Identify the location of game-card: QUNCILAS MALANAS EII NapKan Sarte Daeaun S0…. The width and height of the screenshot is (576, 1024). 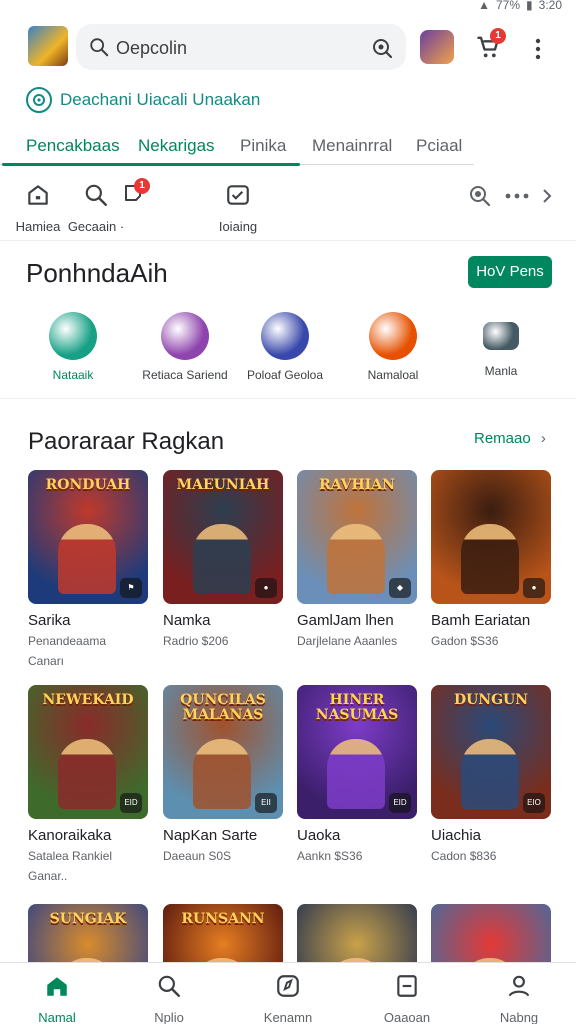
(224, 774).